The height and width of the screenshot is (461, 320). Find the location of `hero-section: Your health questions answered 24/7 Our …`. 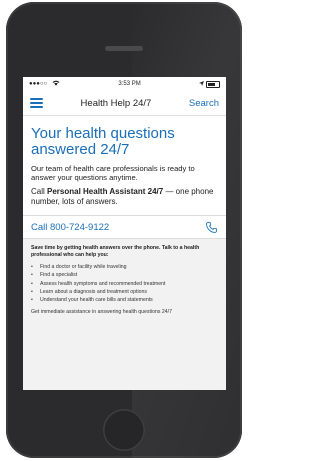

hero-section: Your health questions answered 24/7 Our … is located at coordinates (124, 161).